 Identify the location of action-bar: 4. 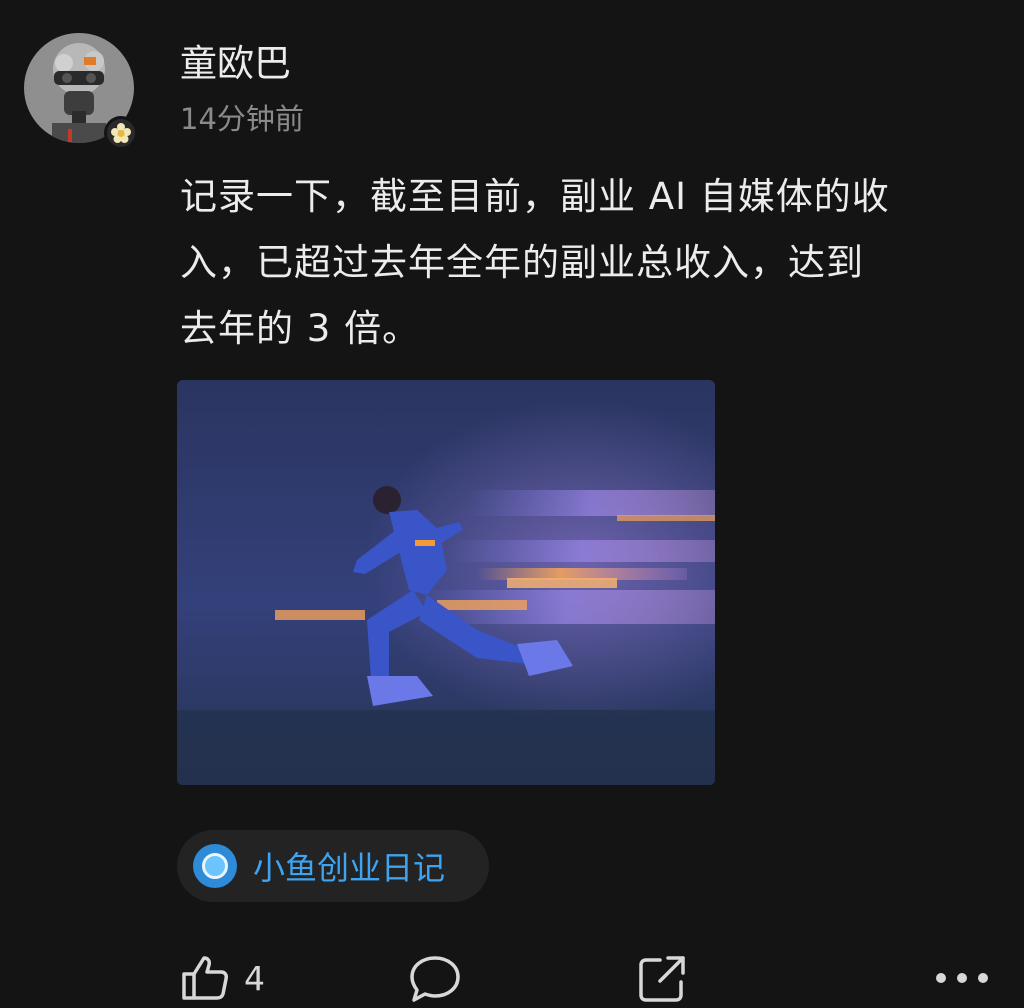
(512, 978).